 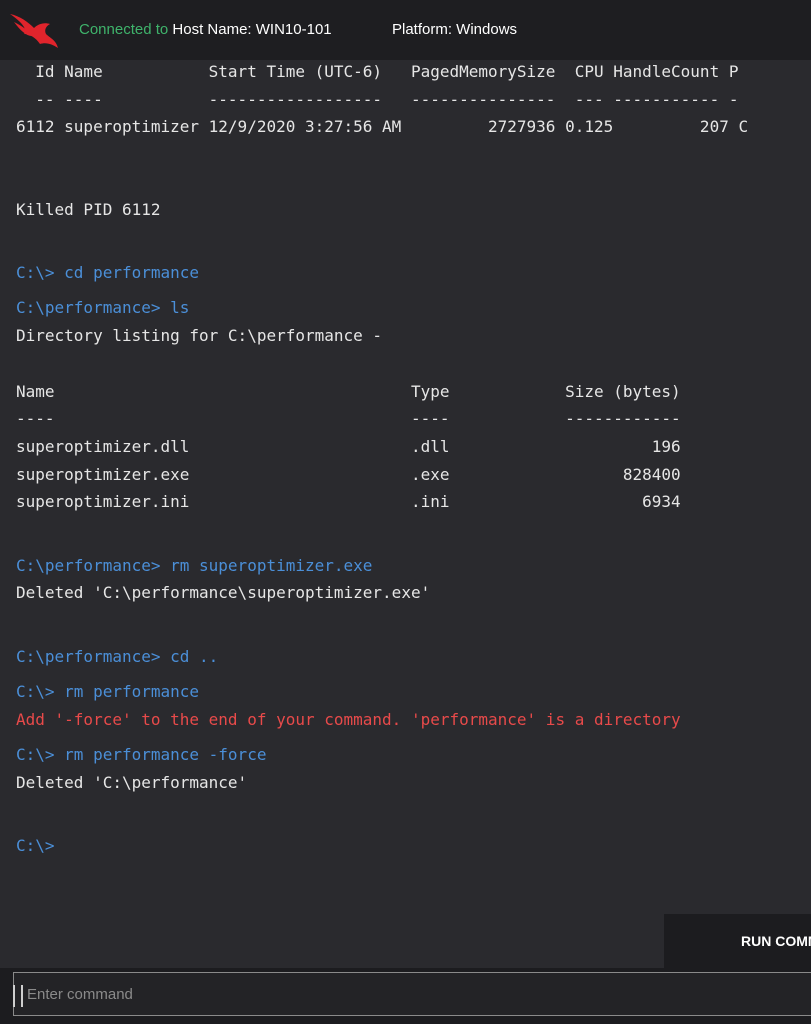 I want to click on console-line: superoptimizer.ini .ini 6934, so click(x=348, y=501).